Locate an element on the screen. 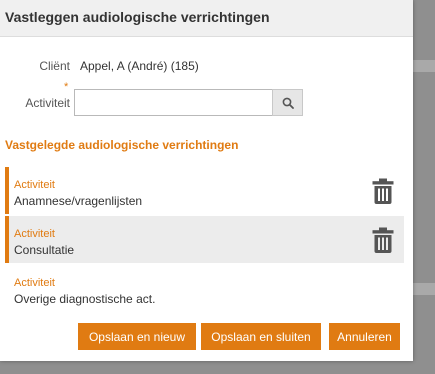 This screenshot has height=374, width=435. list-item: Activiteit Overige diagnostische act. is located at coordinates (204, 288).